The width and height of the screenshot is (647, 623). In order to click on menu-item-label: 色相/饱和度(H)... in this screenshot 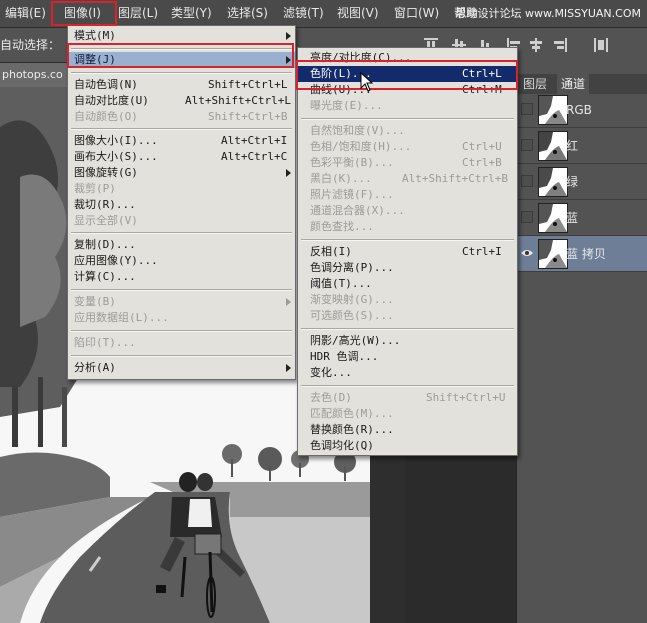, I will do `click(361, 146)`.